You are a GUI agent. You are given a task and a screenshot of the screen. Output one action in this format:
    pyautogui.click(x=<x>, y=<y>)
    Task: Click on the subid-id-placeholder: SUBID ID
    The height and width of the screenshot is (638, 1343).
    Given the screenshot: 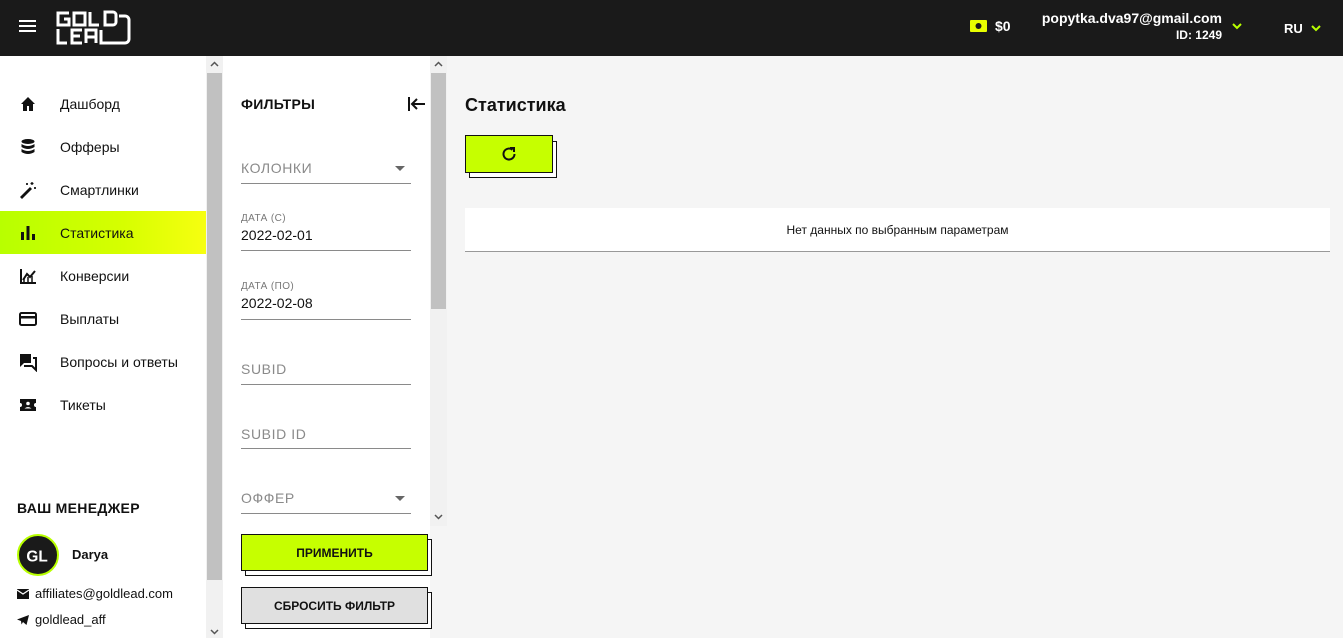 What is the action you would take?
    pyautogui.click(x=274, y=434)
    